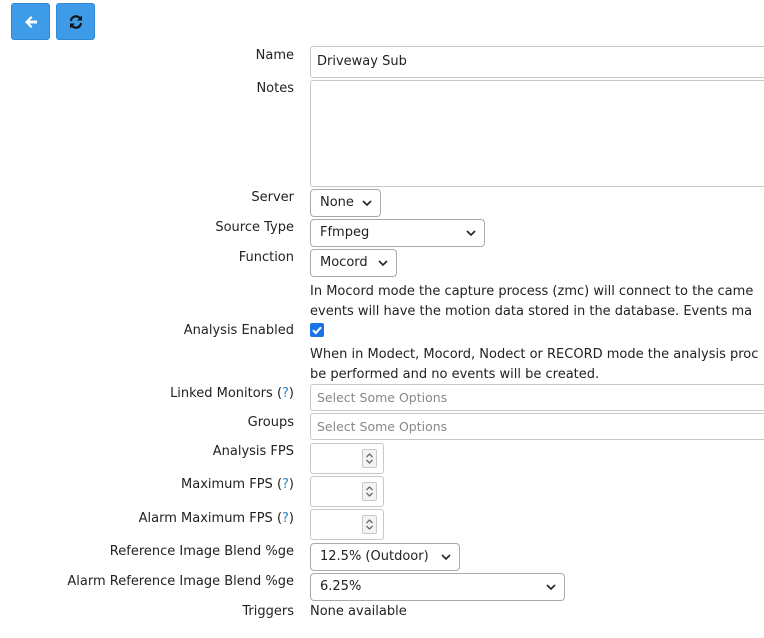  What do you see at coordinates (227, 484) in the screenshot?
I see `maximum-fps-label-text: Maximum FPS` at bounding box center [227, 484].